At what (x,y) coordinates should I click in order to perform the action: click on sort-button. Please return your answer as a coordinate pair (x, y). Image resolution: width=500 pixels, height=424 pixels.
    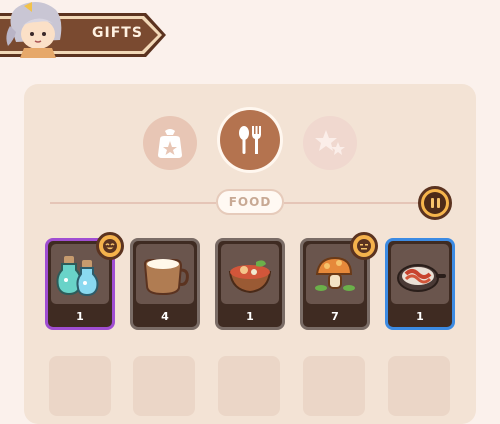
    Looking at the image, I should click on (435, 203).